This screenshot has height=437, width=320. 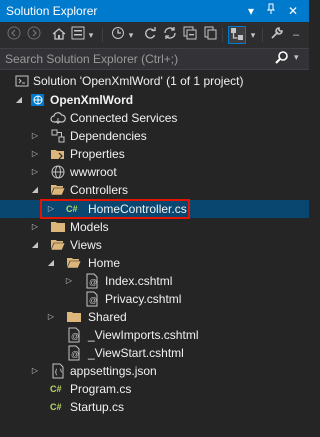 What do you see at coordinates (34, 35) in the screenshot?
I see `forward-icon` at bounding box center [34, 35].